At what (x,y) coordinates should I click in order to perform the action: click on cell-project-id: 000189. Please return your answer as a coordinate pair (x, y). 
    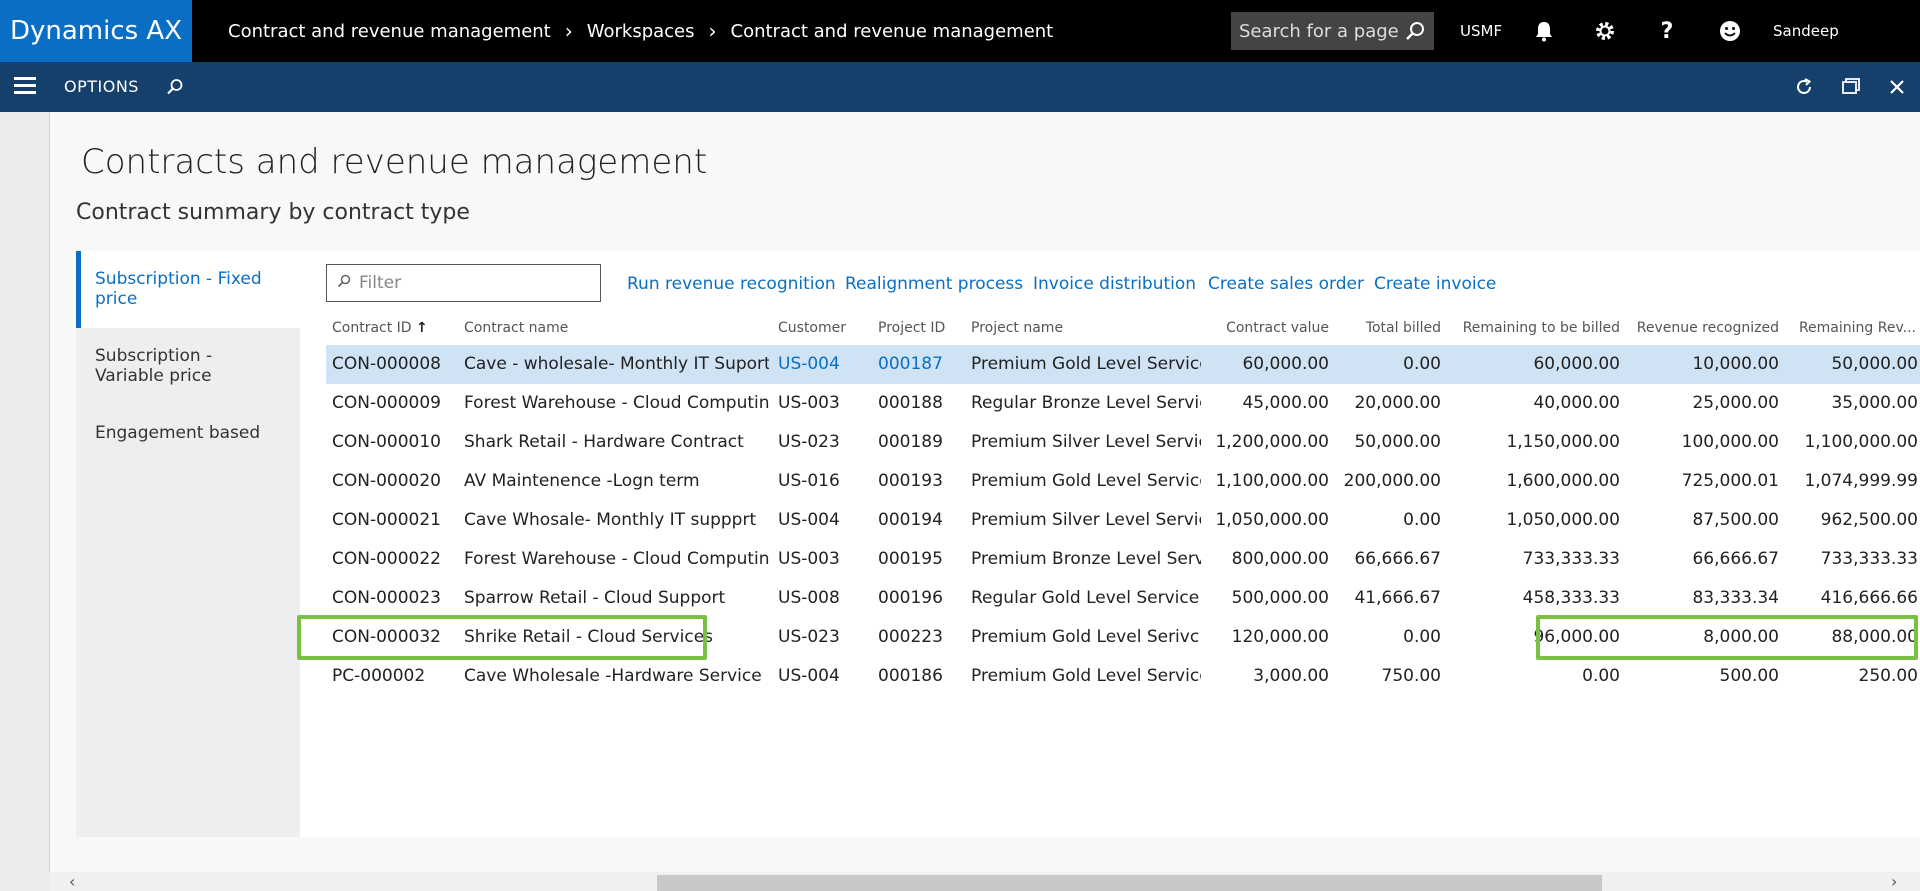
    Looking at the image, I should click on (910, 442).